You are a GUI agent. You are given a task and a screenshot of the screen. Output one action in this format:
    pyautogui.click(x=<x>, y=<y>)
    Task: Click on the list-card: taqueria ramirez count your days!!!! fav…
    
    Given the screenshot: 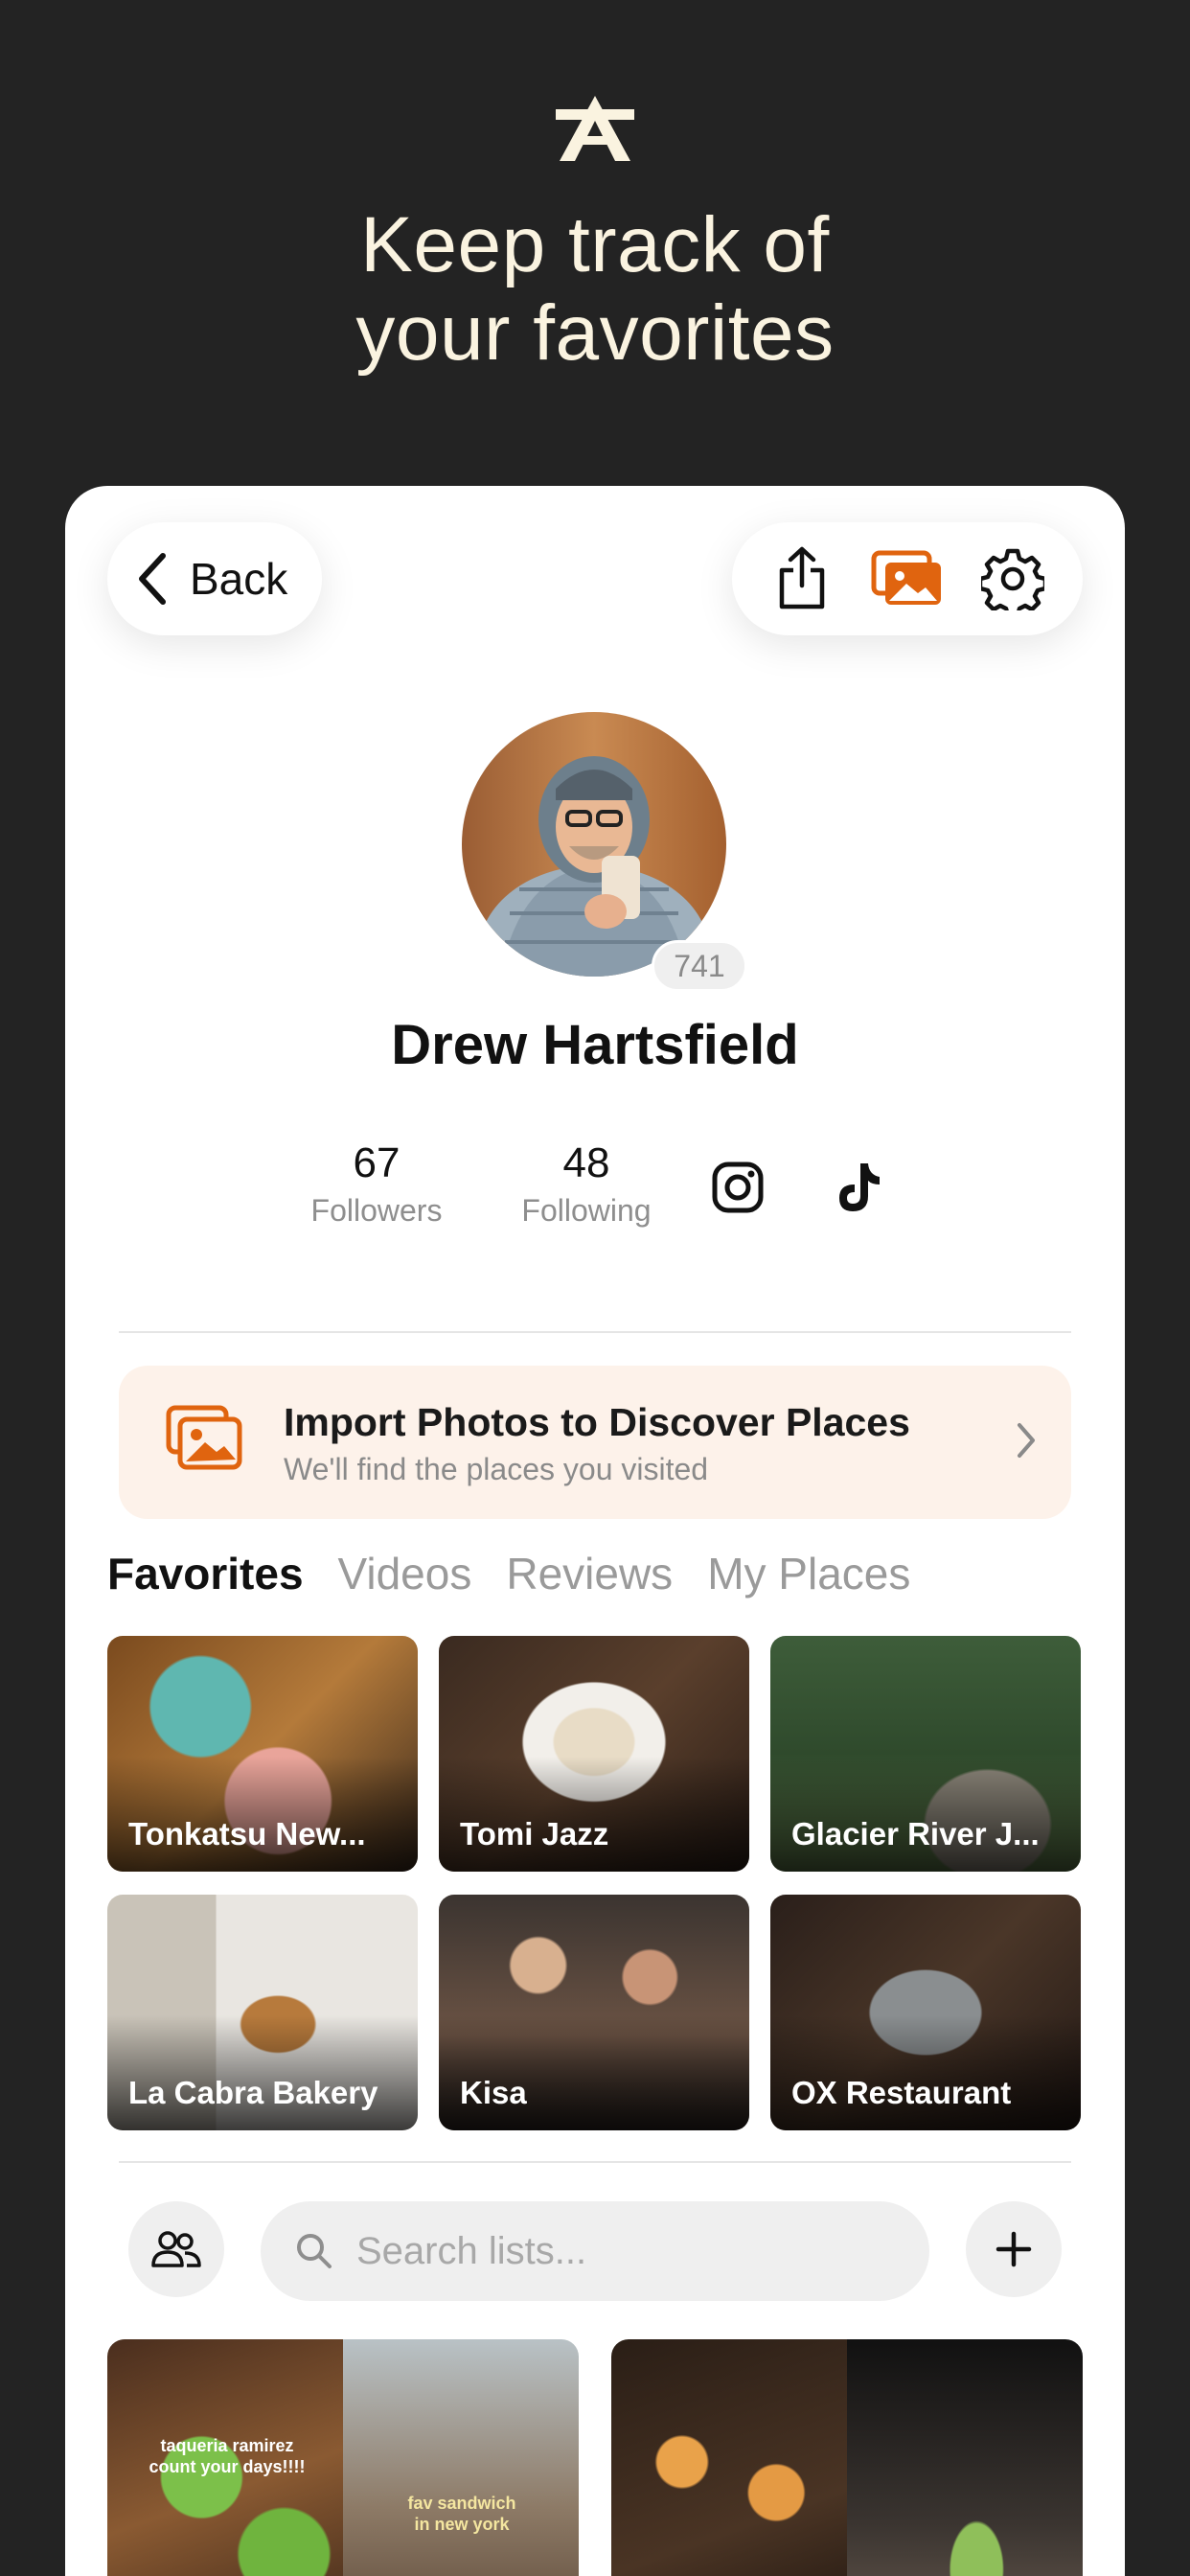 What is the action you would take?
    pyautogui.click(x=343, y=2457)
    